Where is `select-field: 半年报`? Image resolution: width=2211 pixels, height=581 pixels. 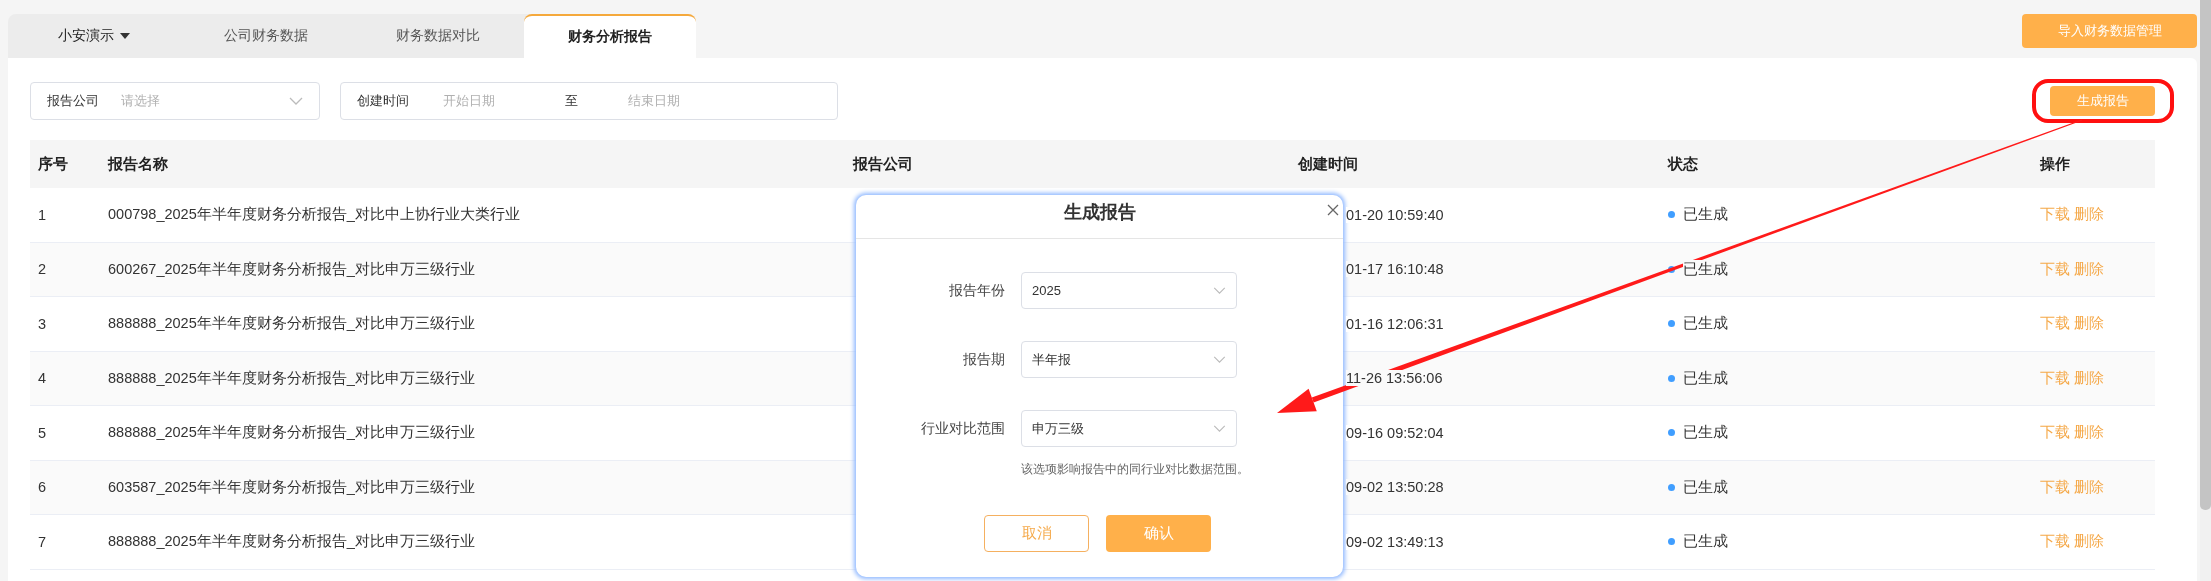 select-field: 半年报 is located at coordinates (1129, 359).